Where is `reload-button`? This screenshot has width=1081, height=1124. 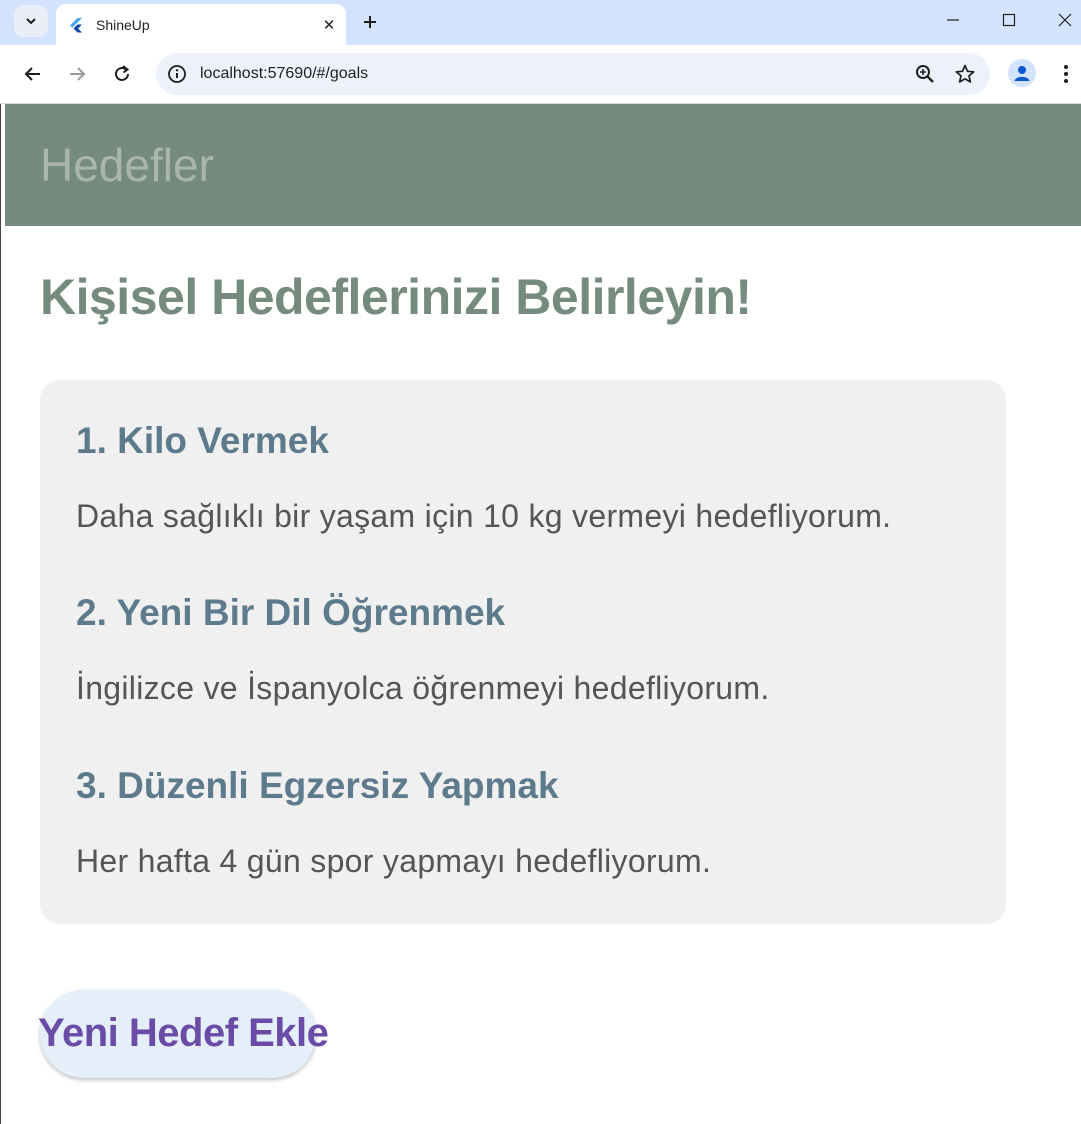
reload-button is located at coordinates (122, 74).